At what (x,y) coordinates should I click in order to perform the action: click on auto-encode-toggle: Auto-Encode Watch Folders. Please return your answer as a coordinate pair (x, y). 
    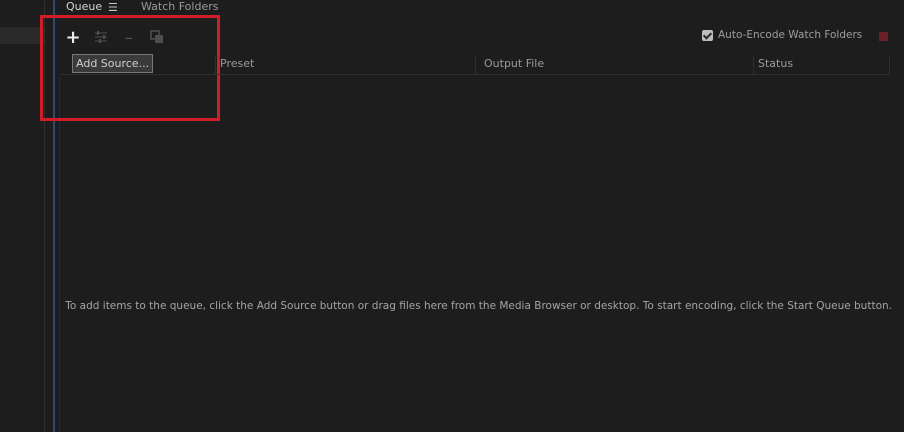
    Looking at the image, I should click on (782, 35).